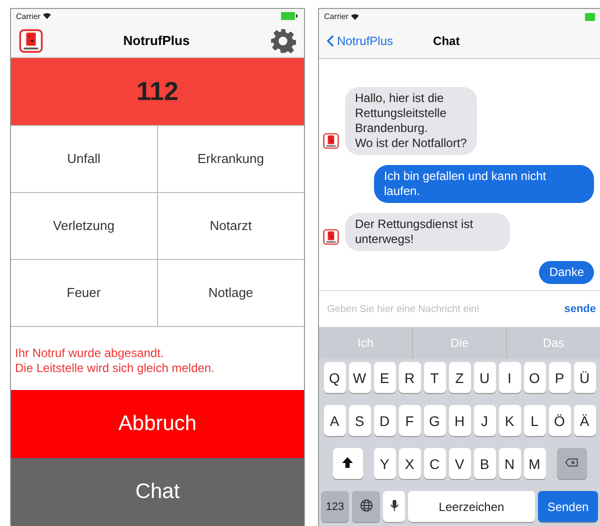  What do you see at coordinates (385, 377) in the screenshot?
I see `keyboard-key: E` at bounding box center [385, 377].